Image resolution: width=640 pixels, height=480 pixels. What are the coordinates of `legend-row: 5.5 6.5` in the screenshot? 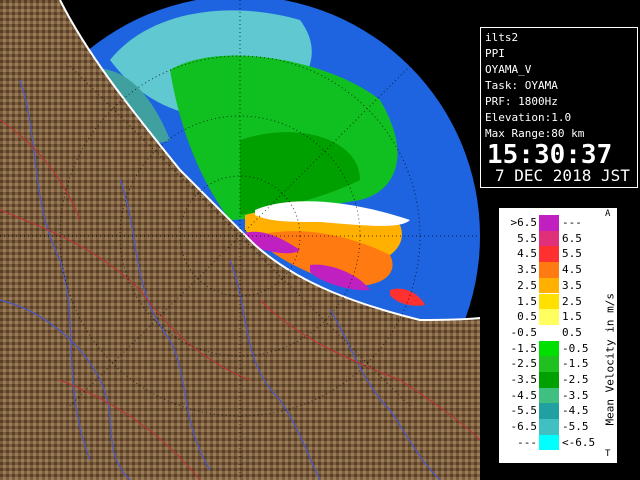 It's located at (550, 238).